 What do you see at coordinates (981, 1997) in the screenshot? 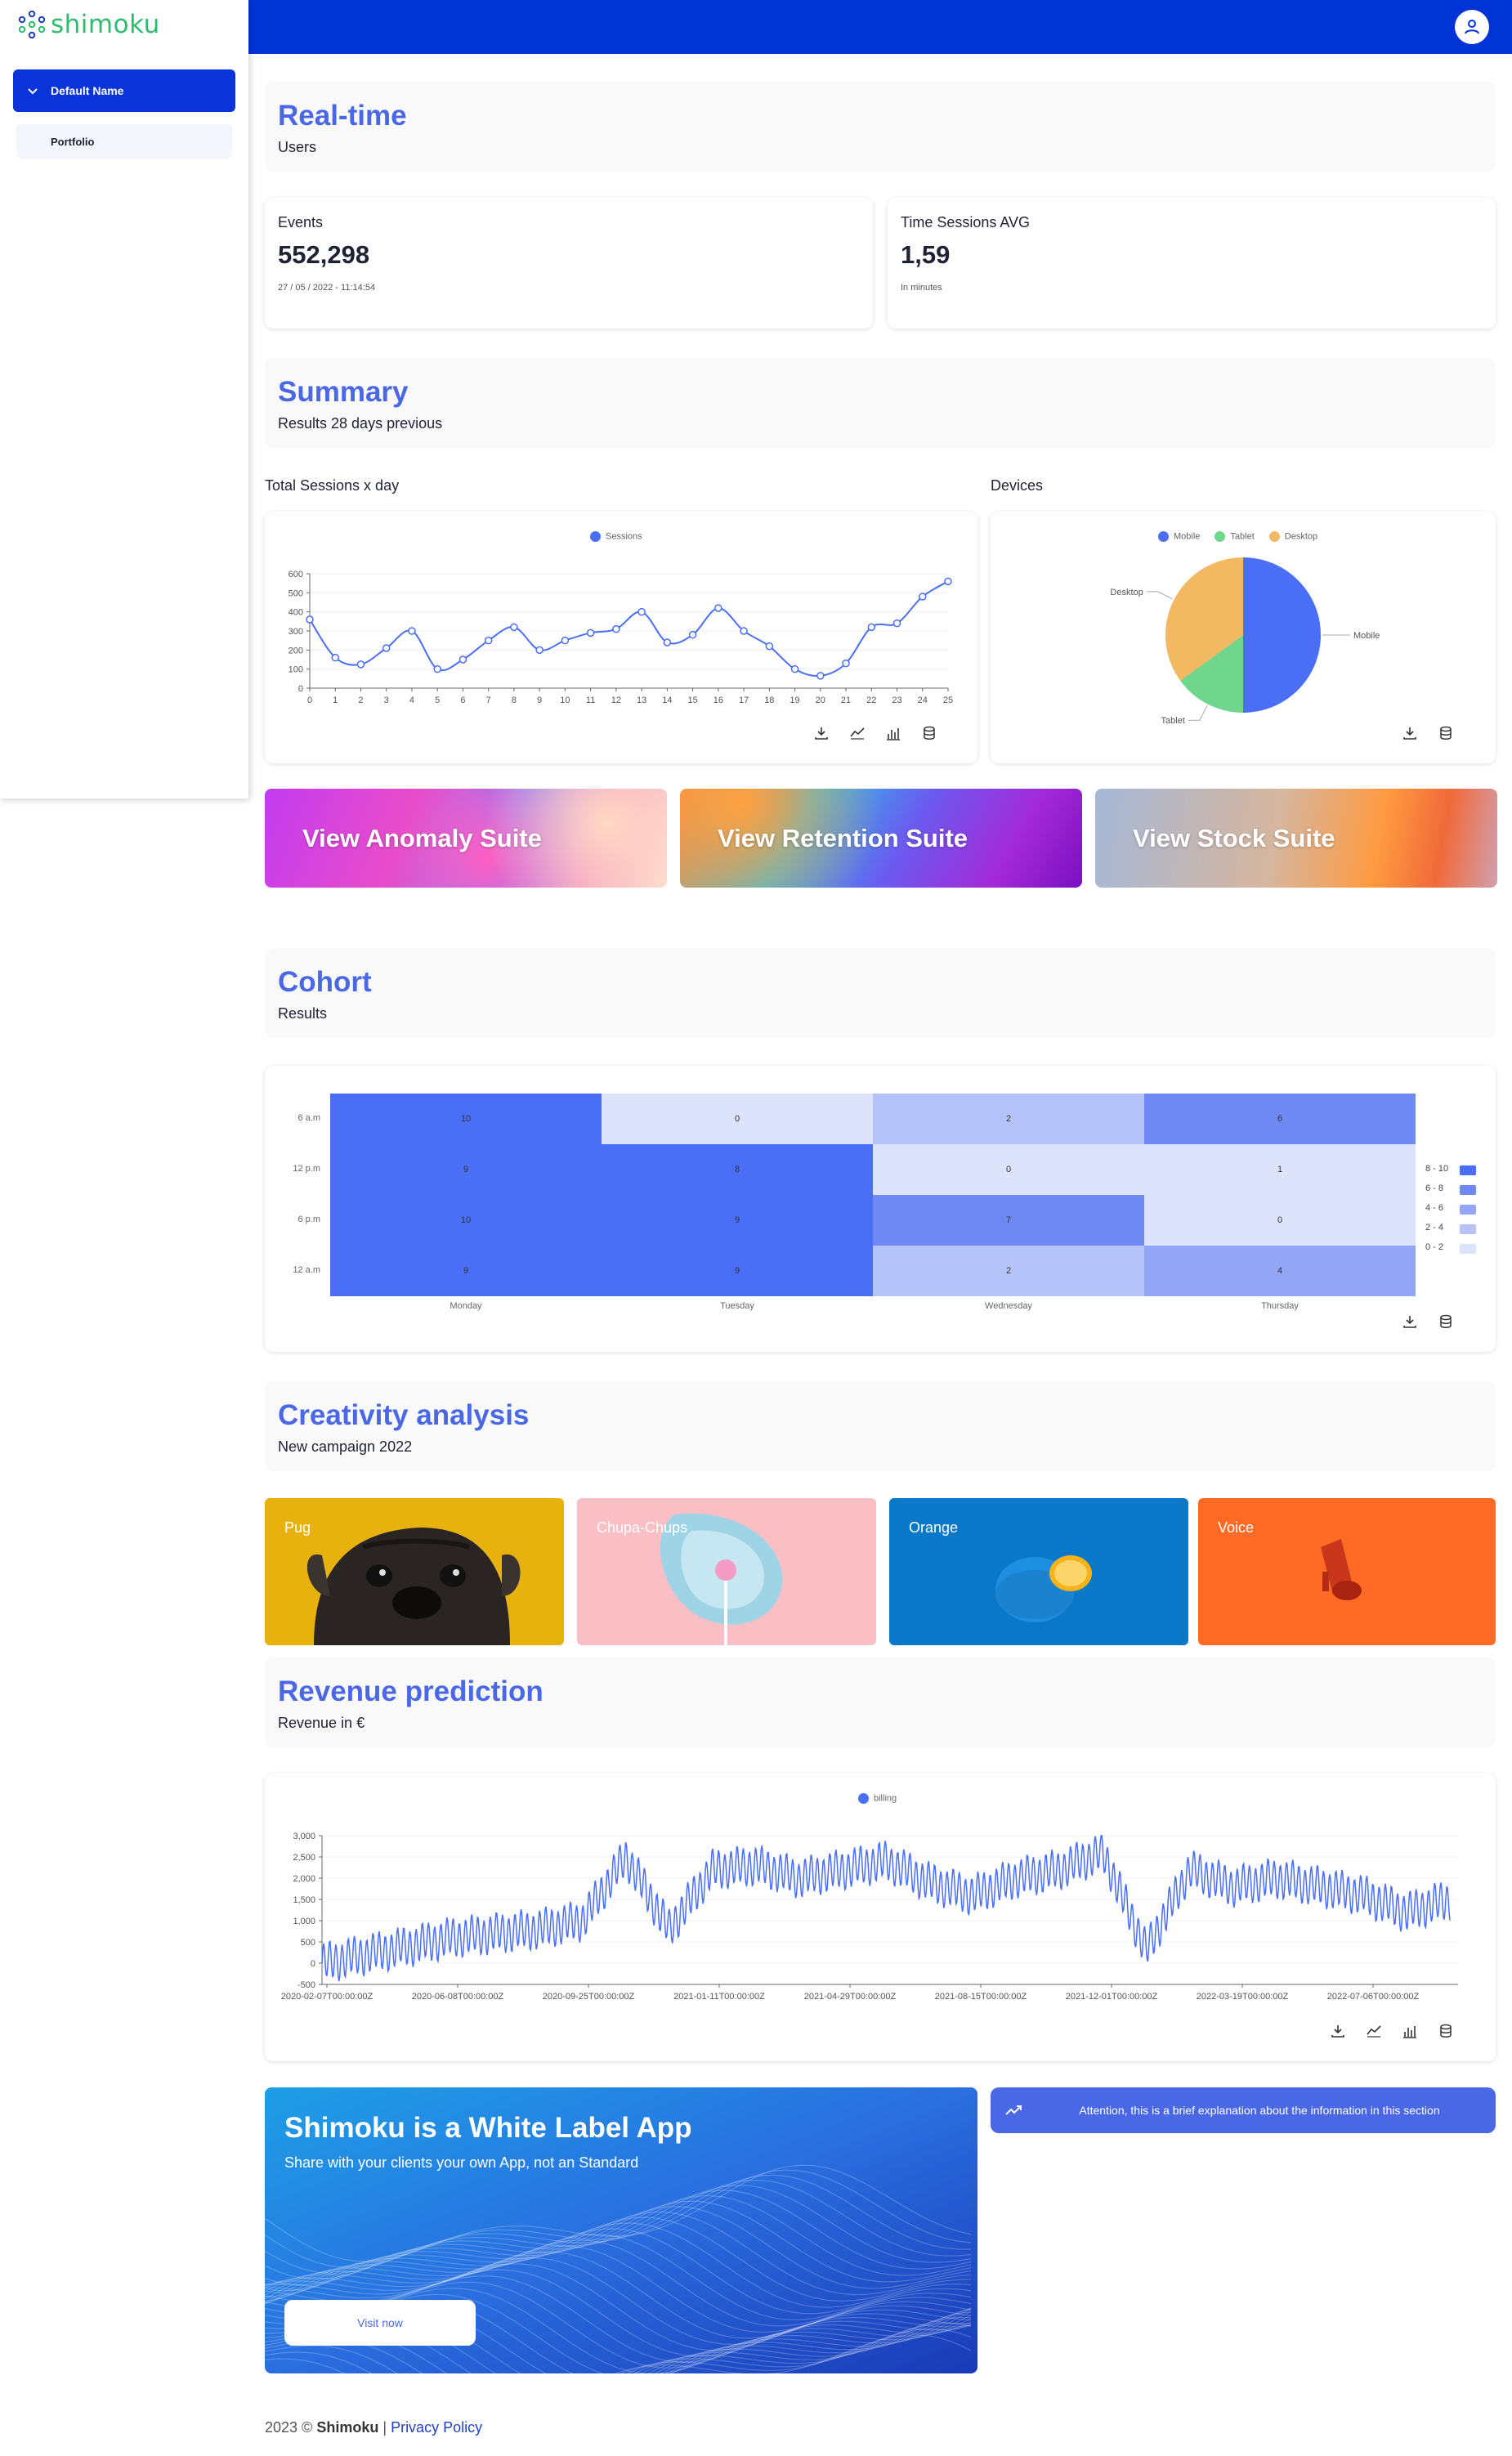
I see `x-tick-label: 2021-08-15T00:00:00Z` at bounding box center [981, 1997].